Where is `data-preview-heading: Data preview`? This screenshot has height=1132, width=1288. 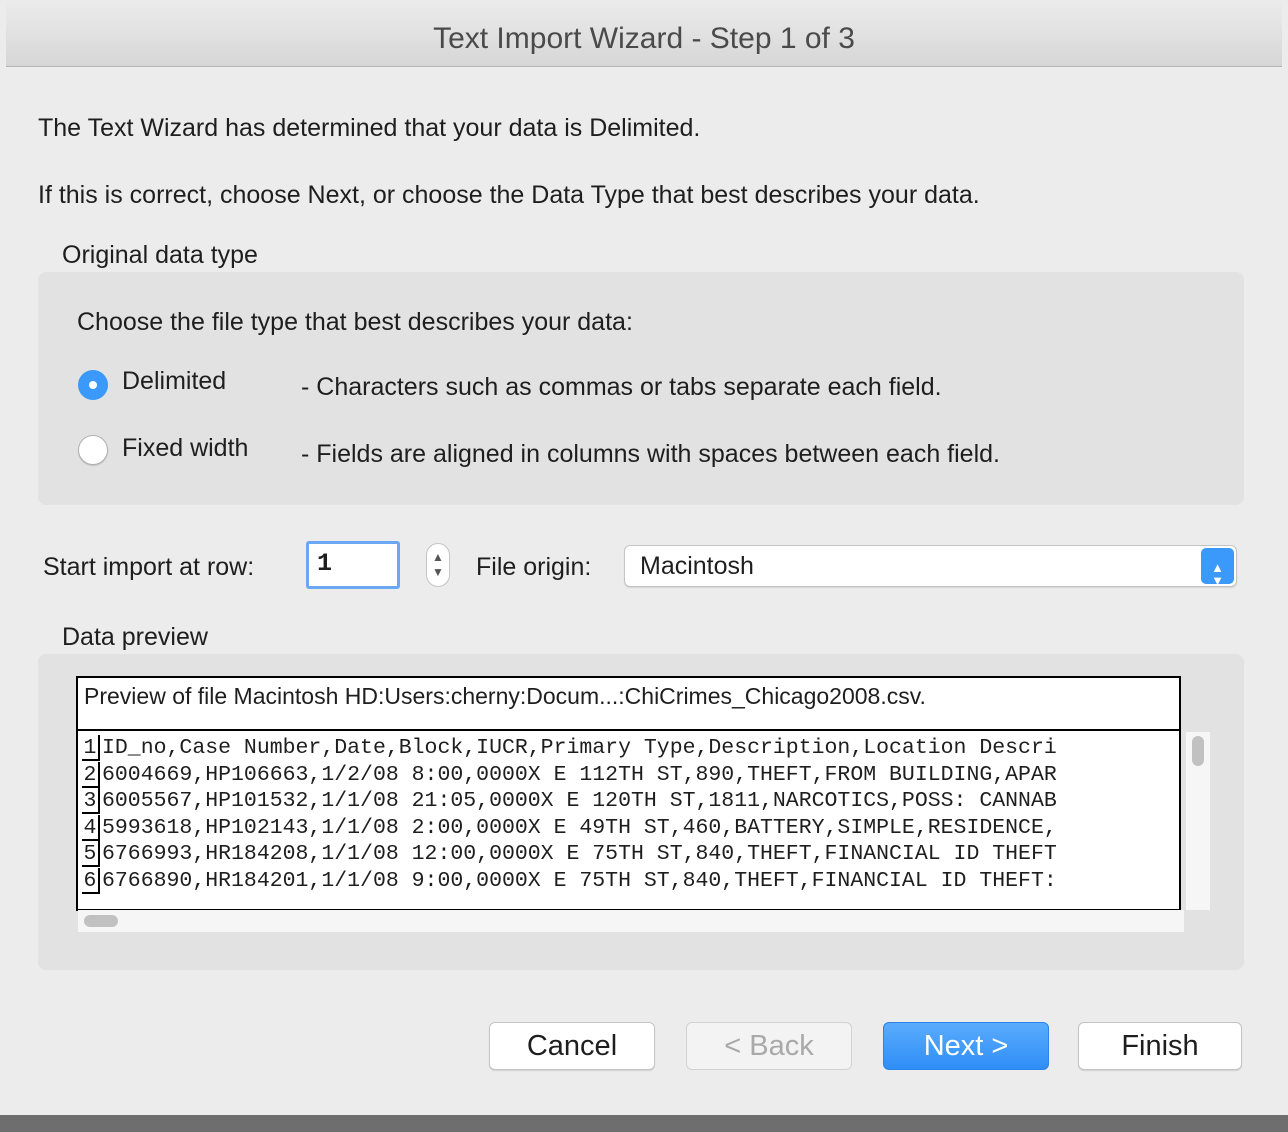 data-preview-heading: Data preview is located at coordinates (135, 637).